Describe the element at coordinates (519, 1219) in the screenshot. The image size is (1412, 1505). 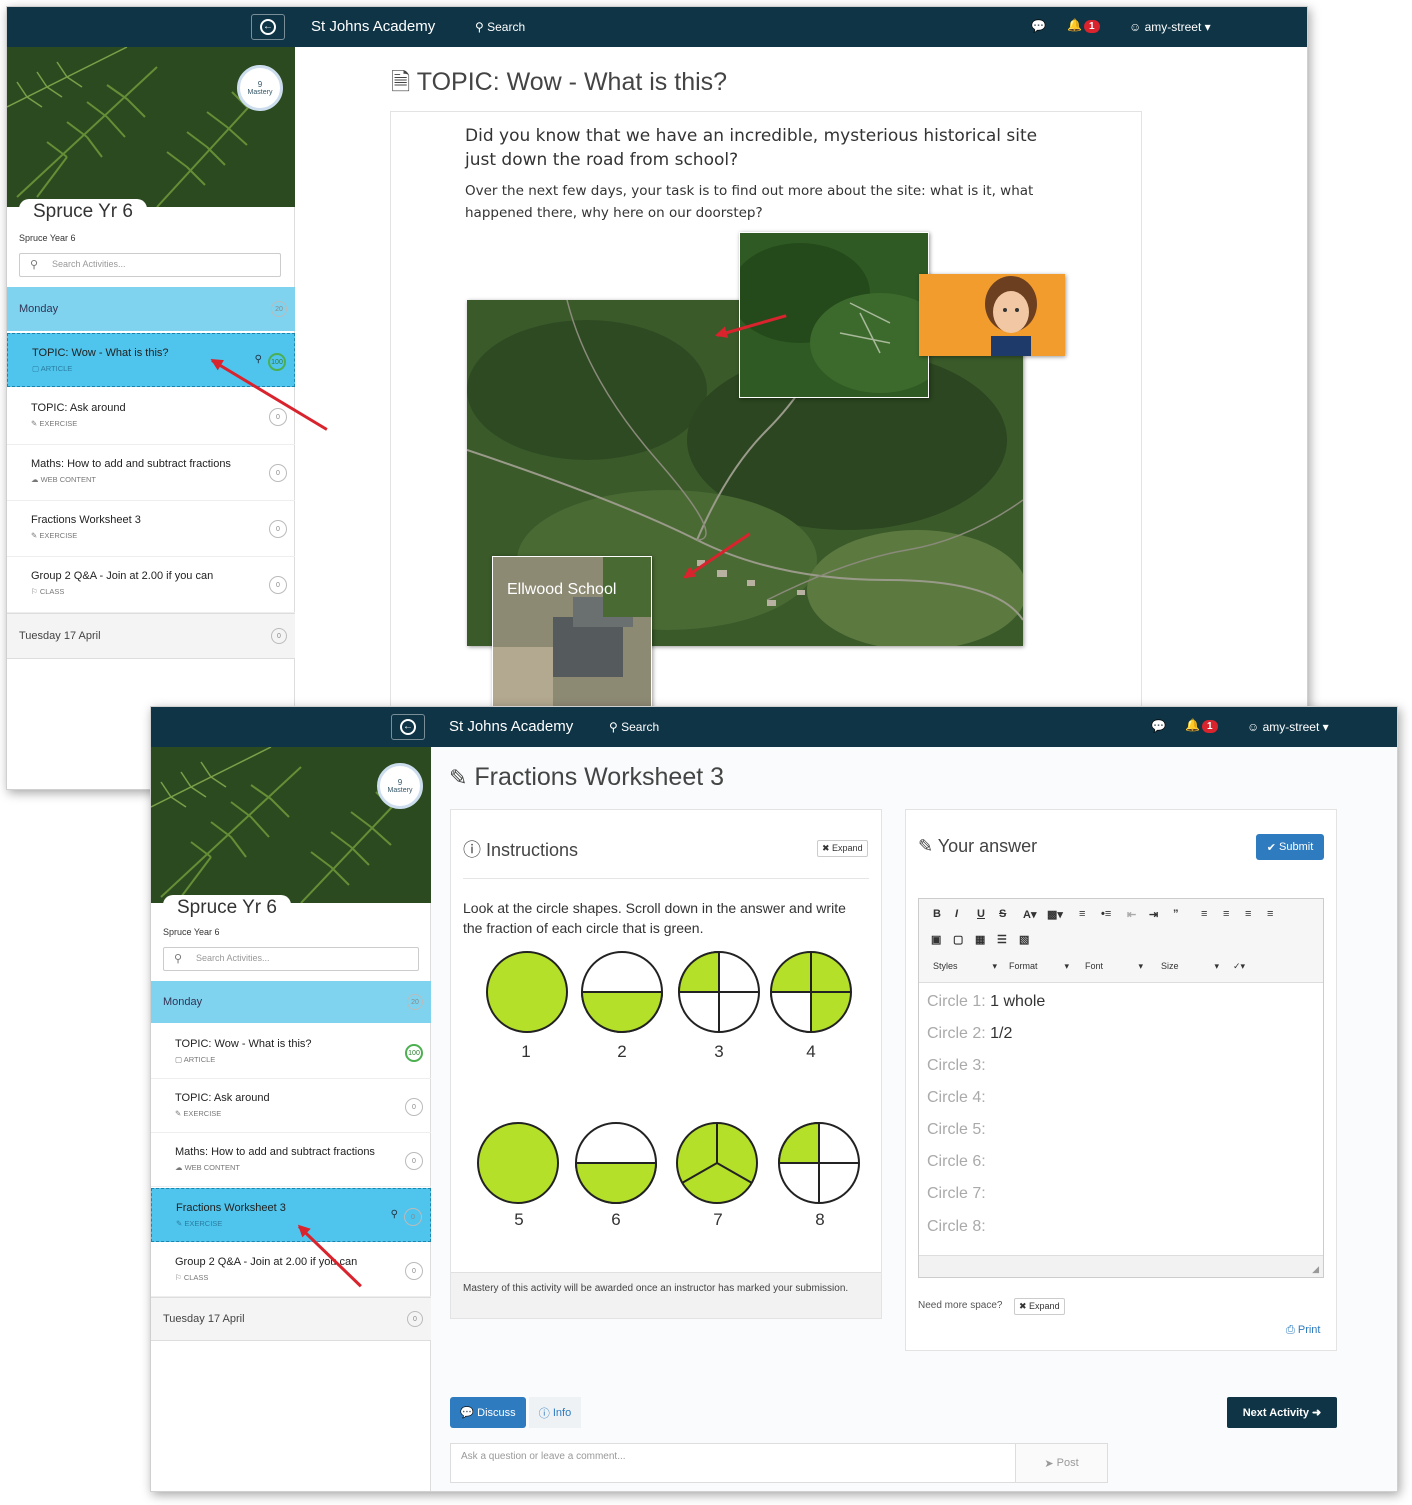
I see `circle-number: 5` at that location.